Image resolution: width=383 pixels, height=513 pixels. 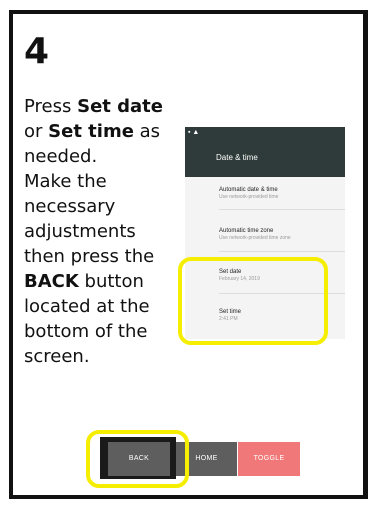 What do you see at coordinates (137, 459) in the screenshot?
I see `back-button-highlight` at bounding box center [137, 459].